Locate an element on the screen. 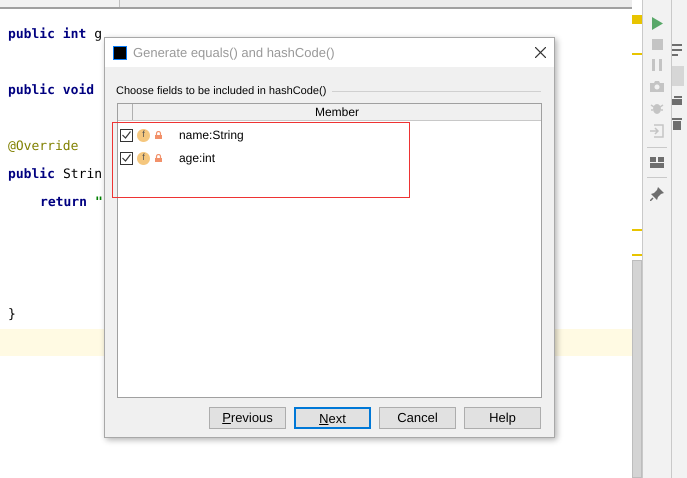 Image resolution: width=687 pixels, height=478 pixels. code-token: public int is located at coordinates (47, 35).